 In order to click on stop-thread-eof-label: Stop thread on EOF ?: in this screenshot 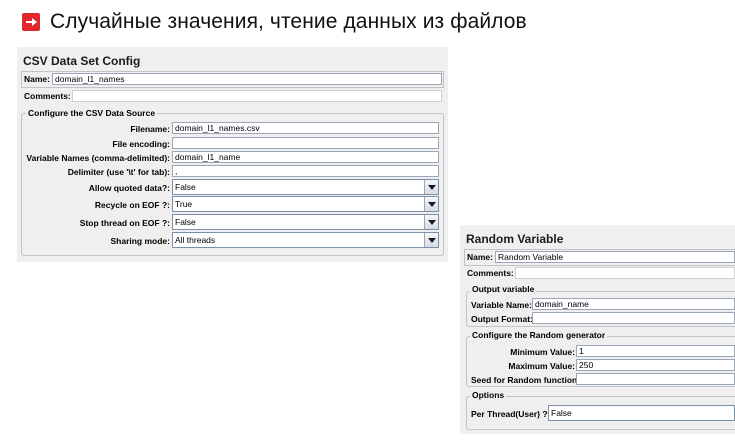, I will do `click(124, 223)`.